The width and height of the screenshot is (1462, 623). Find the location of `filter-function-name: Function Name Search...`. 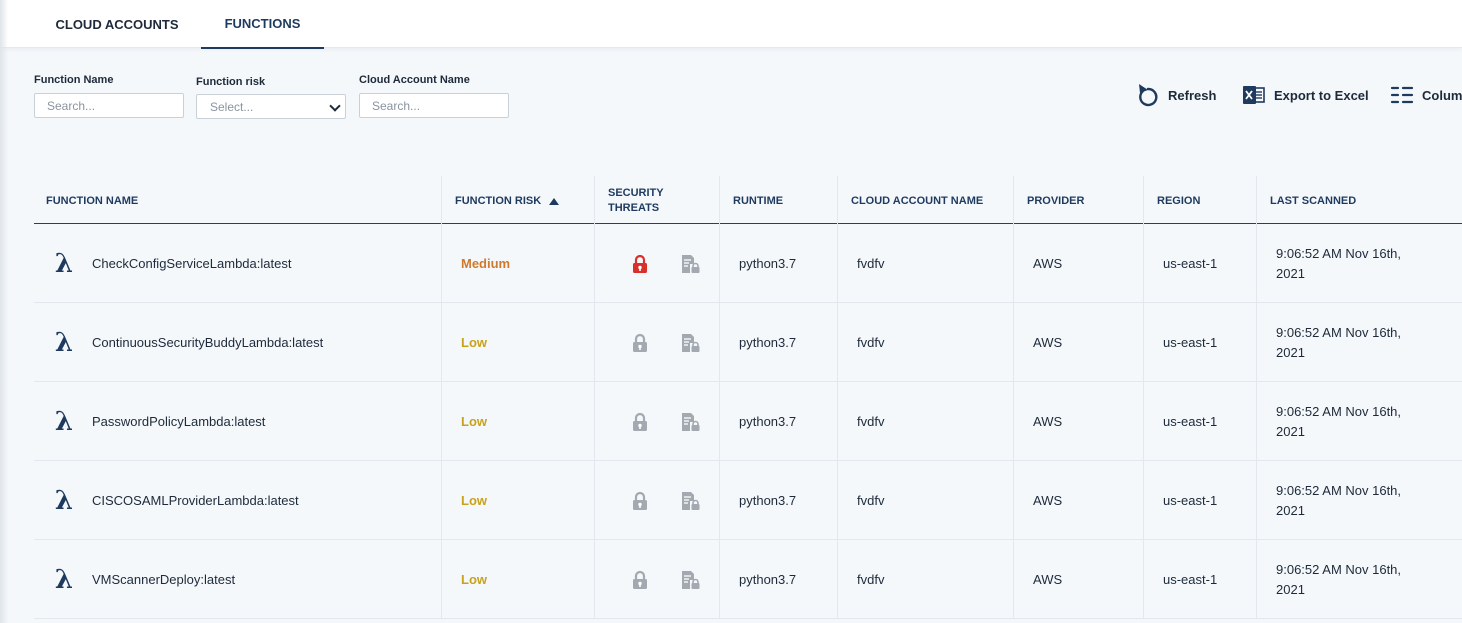

filter-function-name: Function Name Search... is located at coordinates (109, 96).